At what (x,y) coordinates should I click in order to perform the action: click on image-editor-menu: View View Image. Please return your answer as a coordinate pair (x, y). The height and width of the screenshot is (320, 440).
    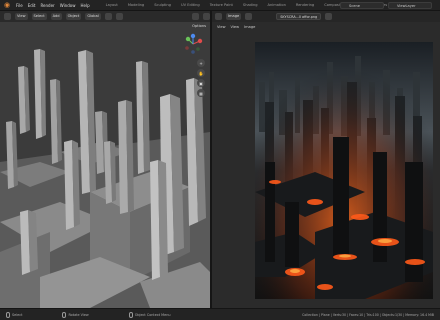
    Looking at the image, I should click on (326, 27).